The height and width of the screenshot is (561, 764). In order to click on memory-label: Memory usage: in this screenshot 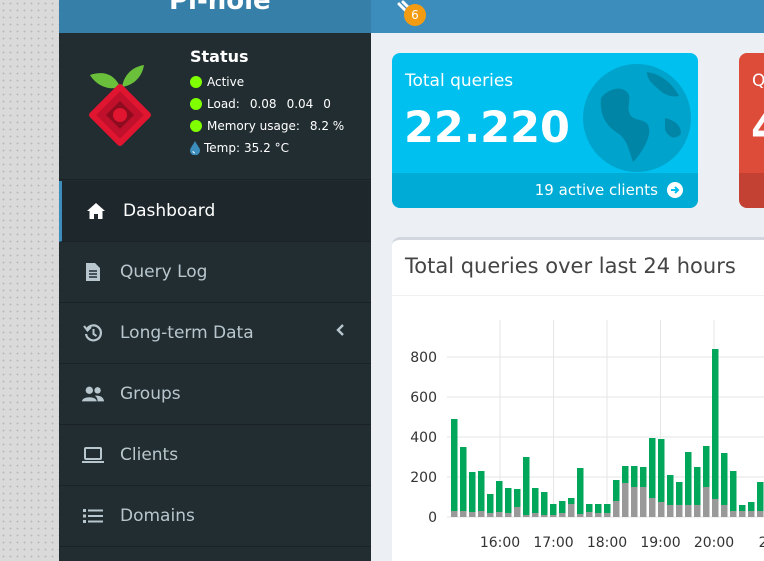, I will do `click(253, 126)`.